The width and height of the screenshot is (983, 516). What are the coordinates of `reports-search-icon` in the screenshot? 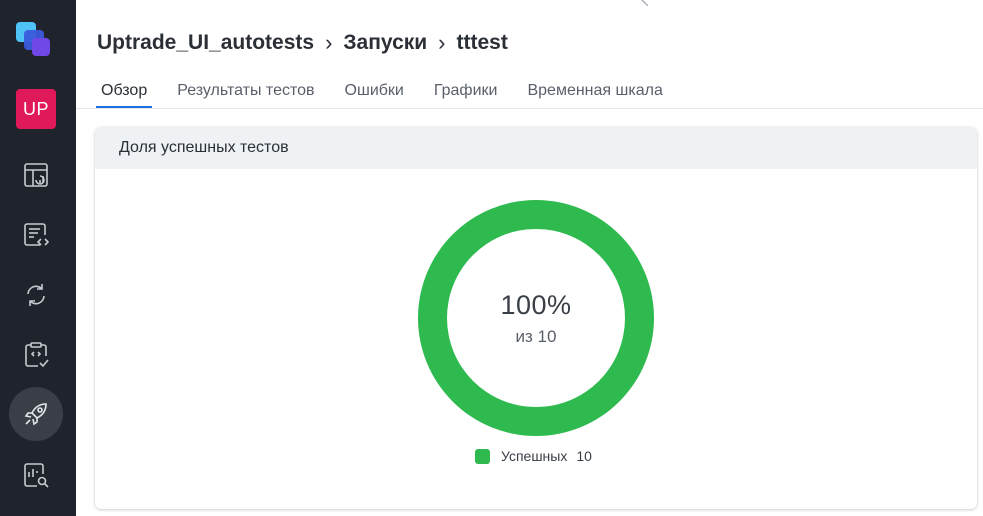 It's located at (36, 475).